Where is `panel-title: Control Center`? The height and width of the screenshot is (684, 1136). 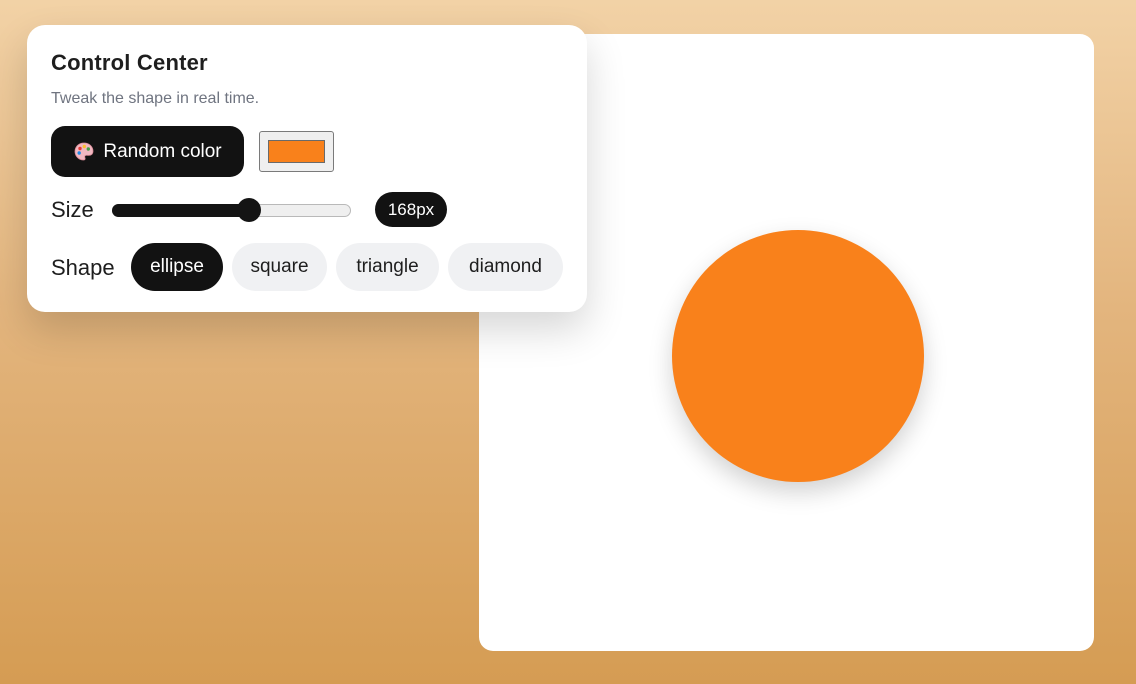
panel-title: Control Center is located at coordinates (129, 62).